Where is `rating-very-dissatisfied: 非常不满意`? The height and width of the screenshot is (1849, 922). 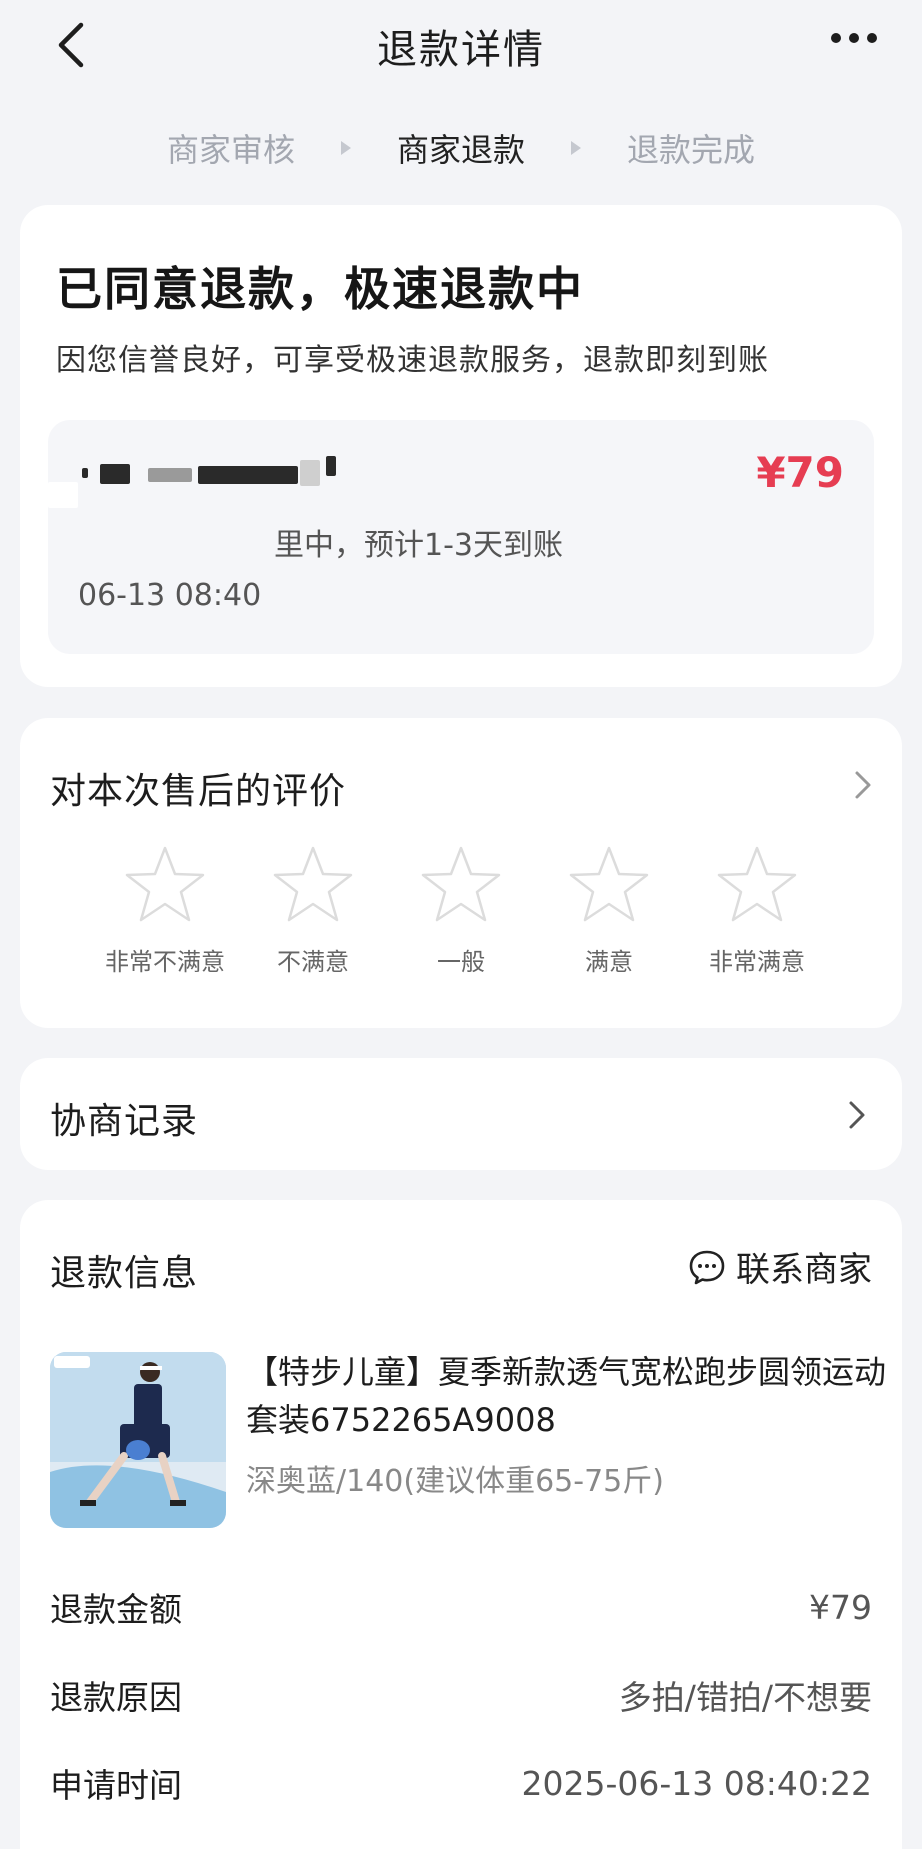 rating-very-dissatisfied: 非常不满意 is located at coordinates (165, 914).